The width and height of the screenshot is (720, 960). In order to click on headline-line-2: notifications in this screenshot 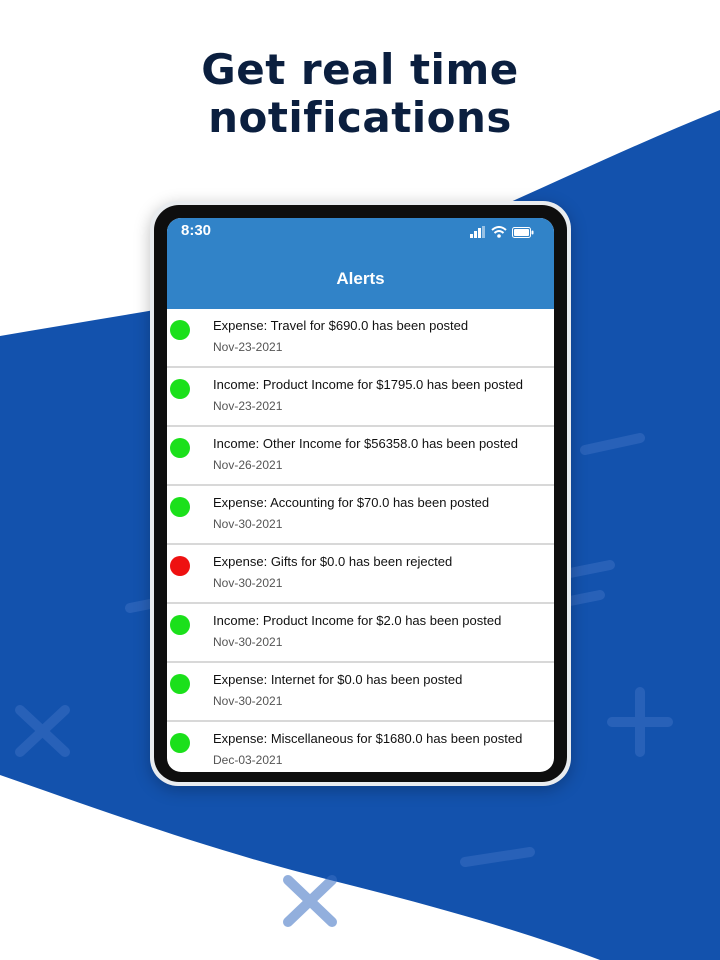, I will do `click(360, 117)`.